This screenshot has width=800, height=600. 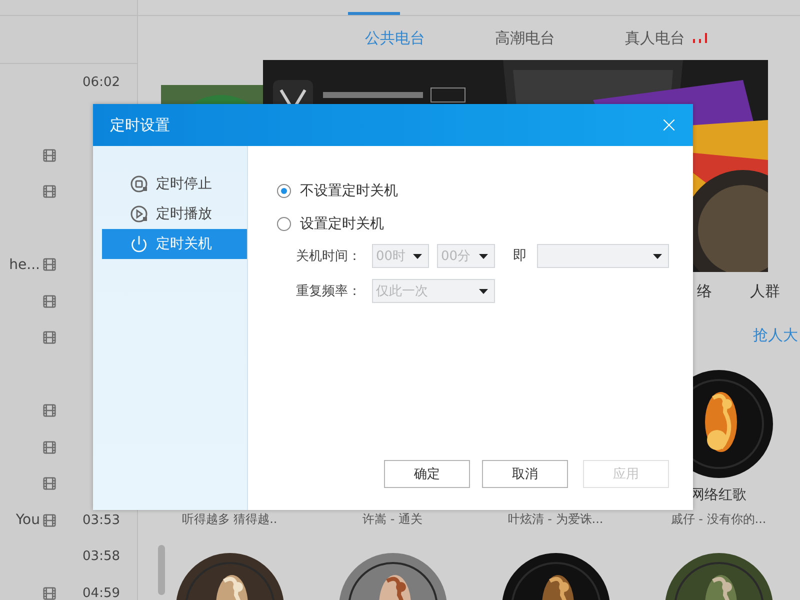 What do you see at coordinates (427, 474) in the screenshot?
I see `dialog-button: 确定` at bounding box center [427, 474].